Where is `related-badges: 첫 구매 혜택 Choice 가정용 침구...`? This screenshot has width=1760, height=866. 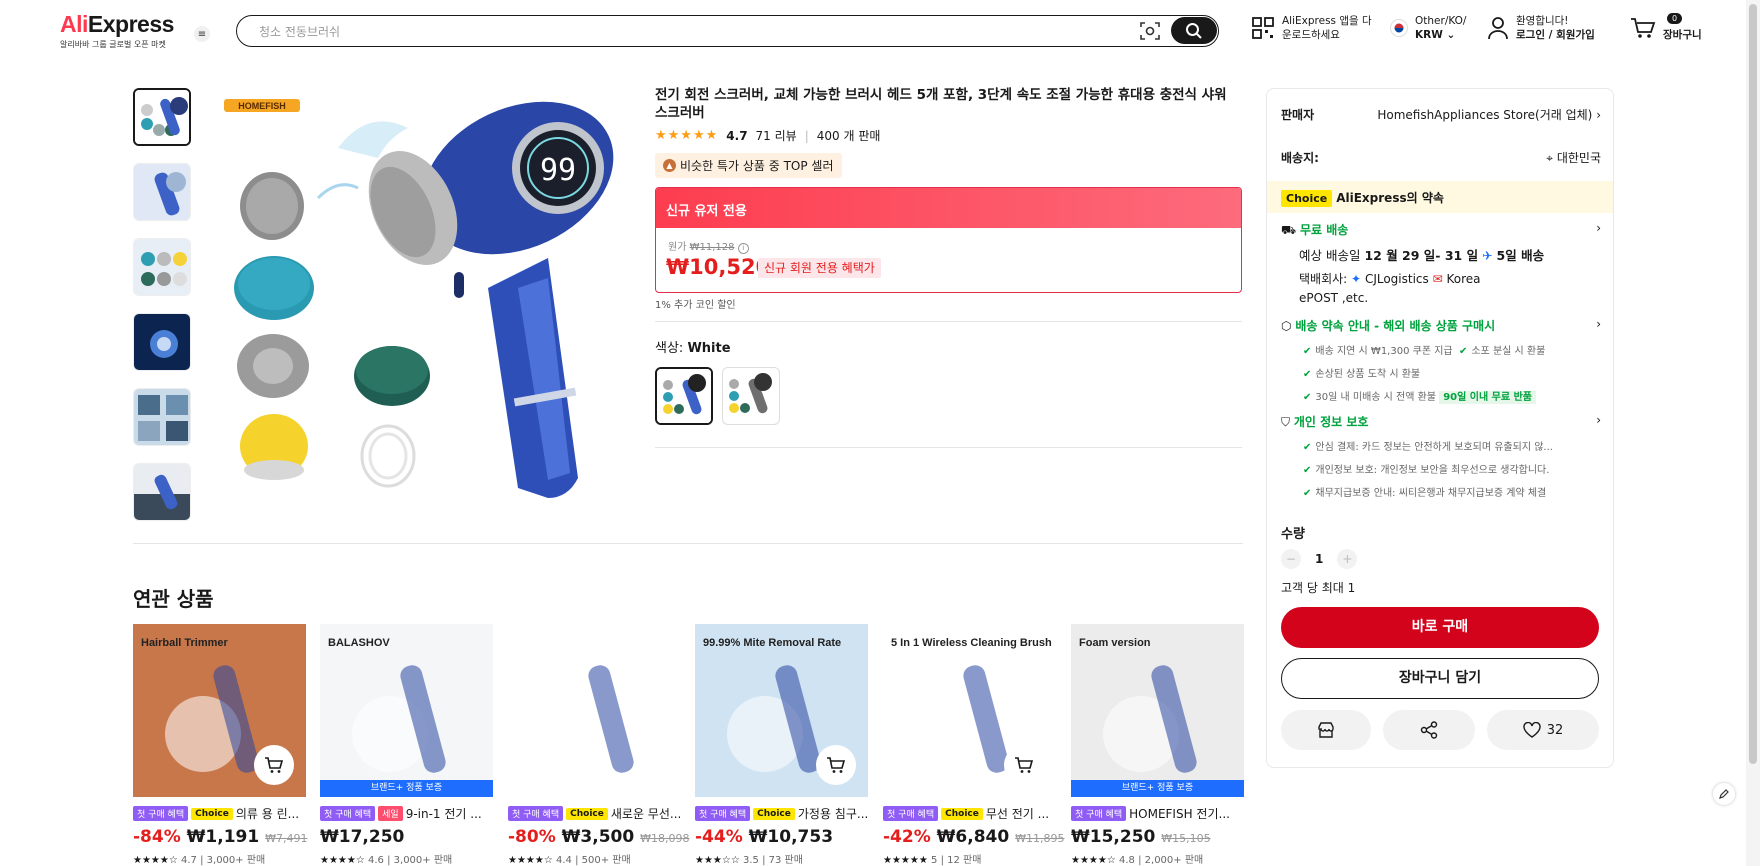
related-badges: 첫 구매 혜택 Choice 가정용 침구... is located at coordinates (781, 813).